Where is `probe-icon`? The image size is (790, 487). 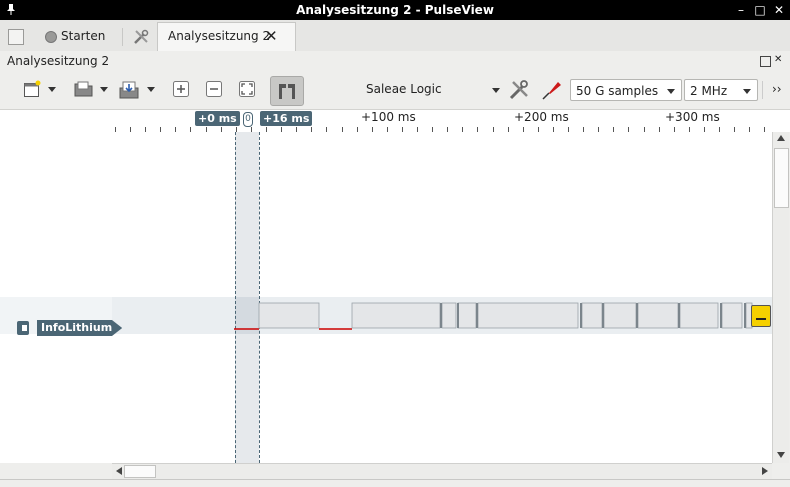 probe-icon is located at coordinates (552, 90).